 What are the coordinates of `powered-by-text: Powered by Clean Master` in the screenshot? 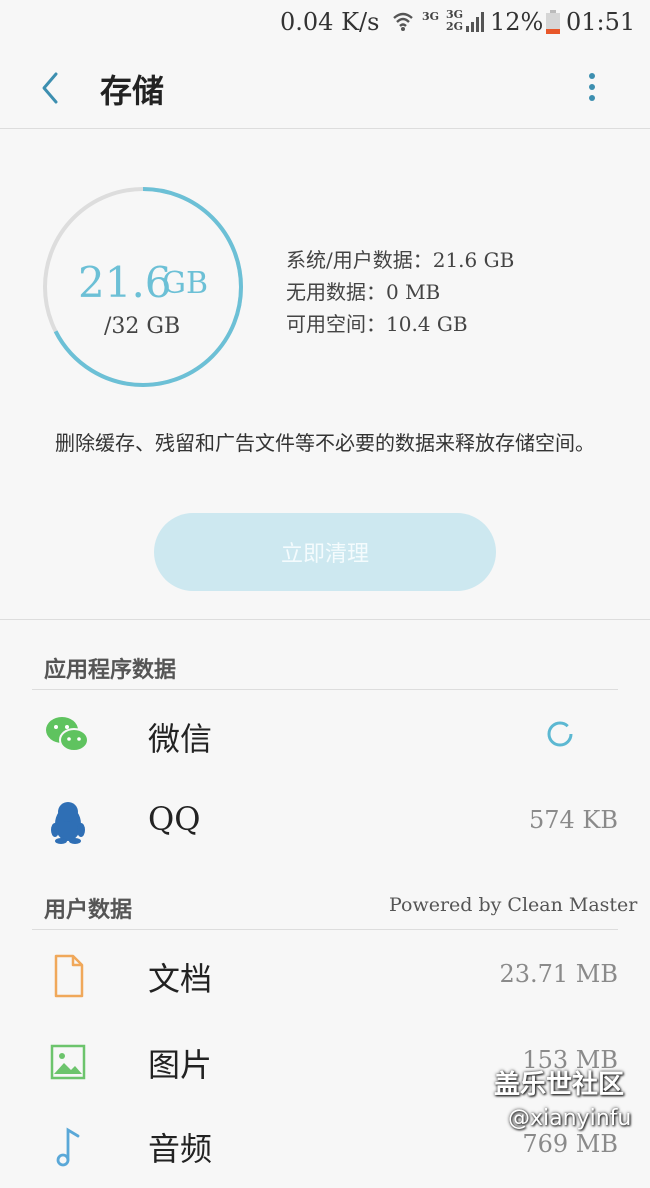 It's located at (513, 905).